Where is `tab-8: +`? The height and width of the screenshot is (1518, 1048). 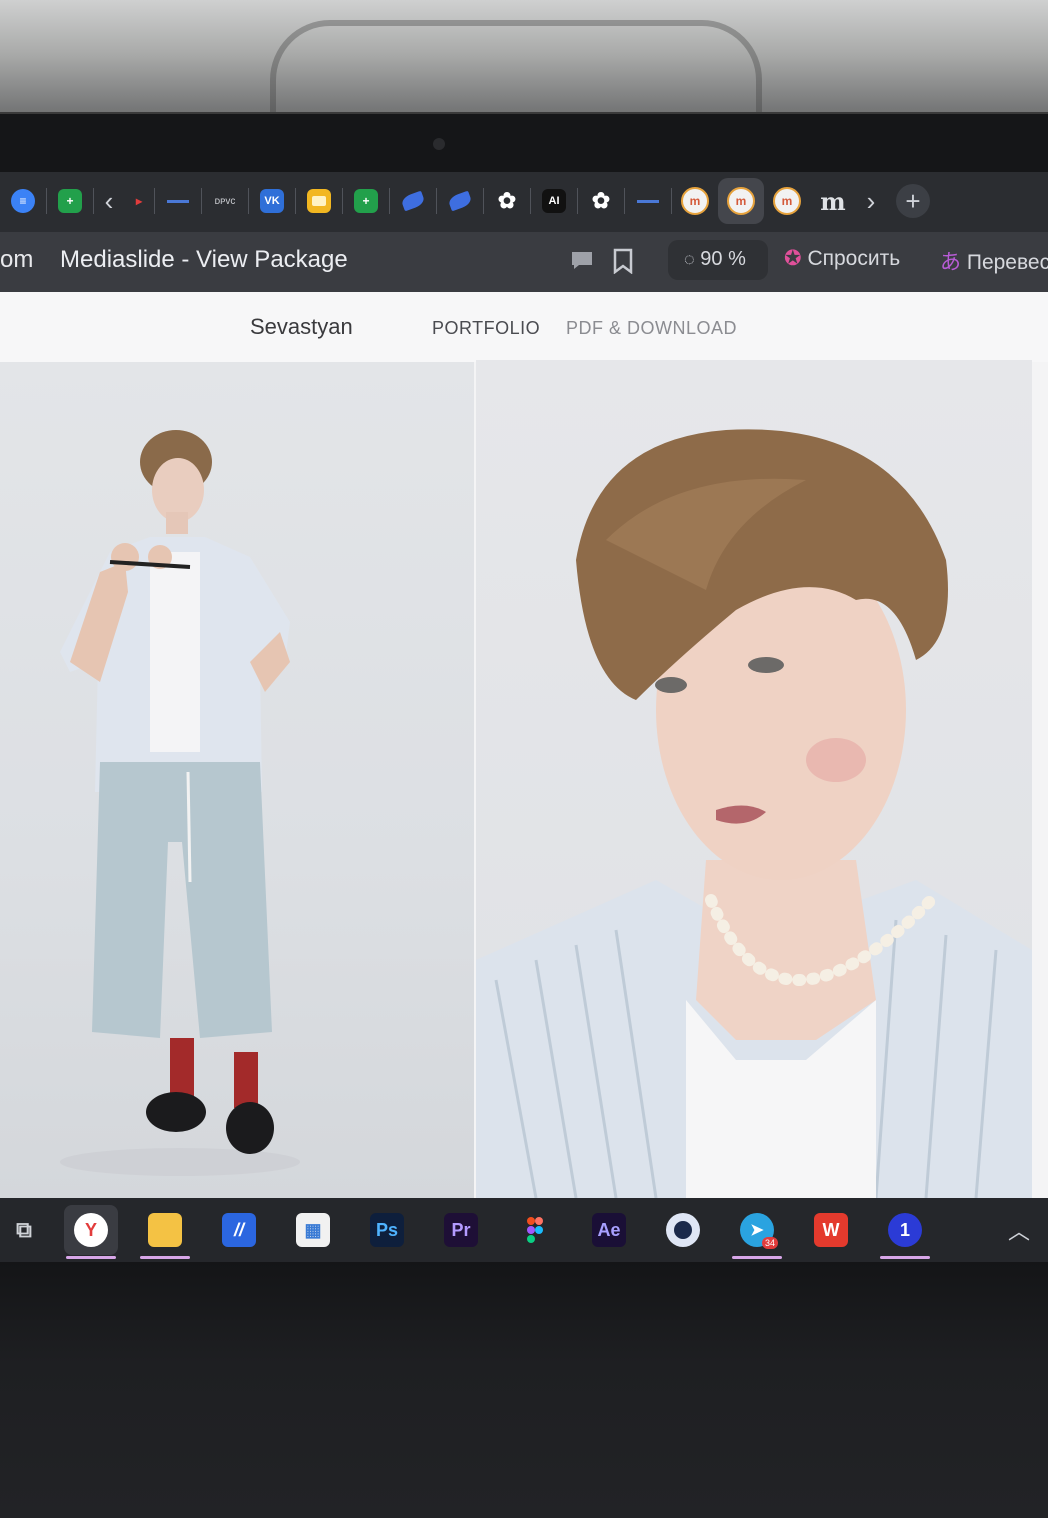 tab-8: + is located at coordinates (366, 201).